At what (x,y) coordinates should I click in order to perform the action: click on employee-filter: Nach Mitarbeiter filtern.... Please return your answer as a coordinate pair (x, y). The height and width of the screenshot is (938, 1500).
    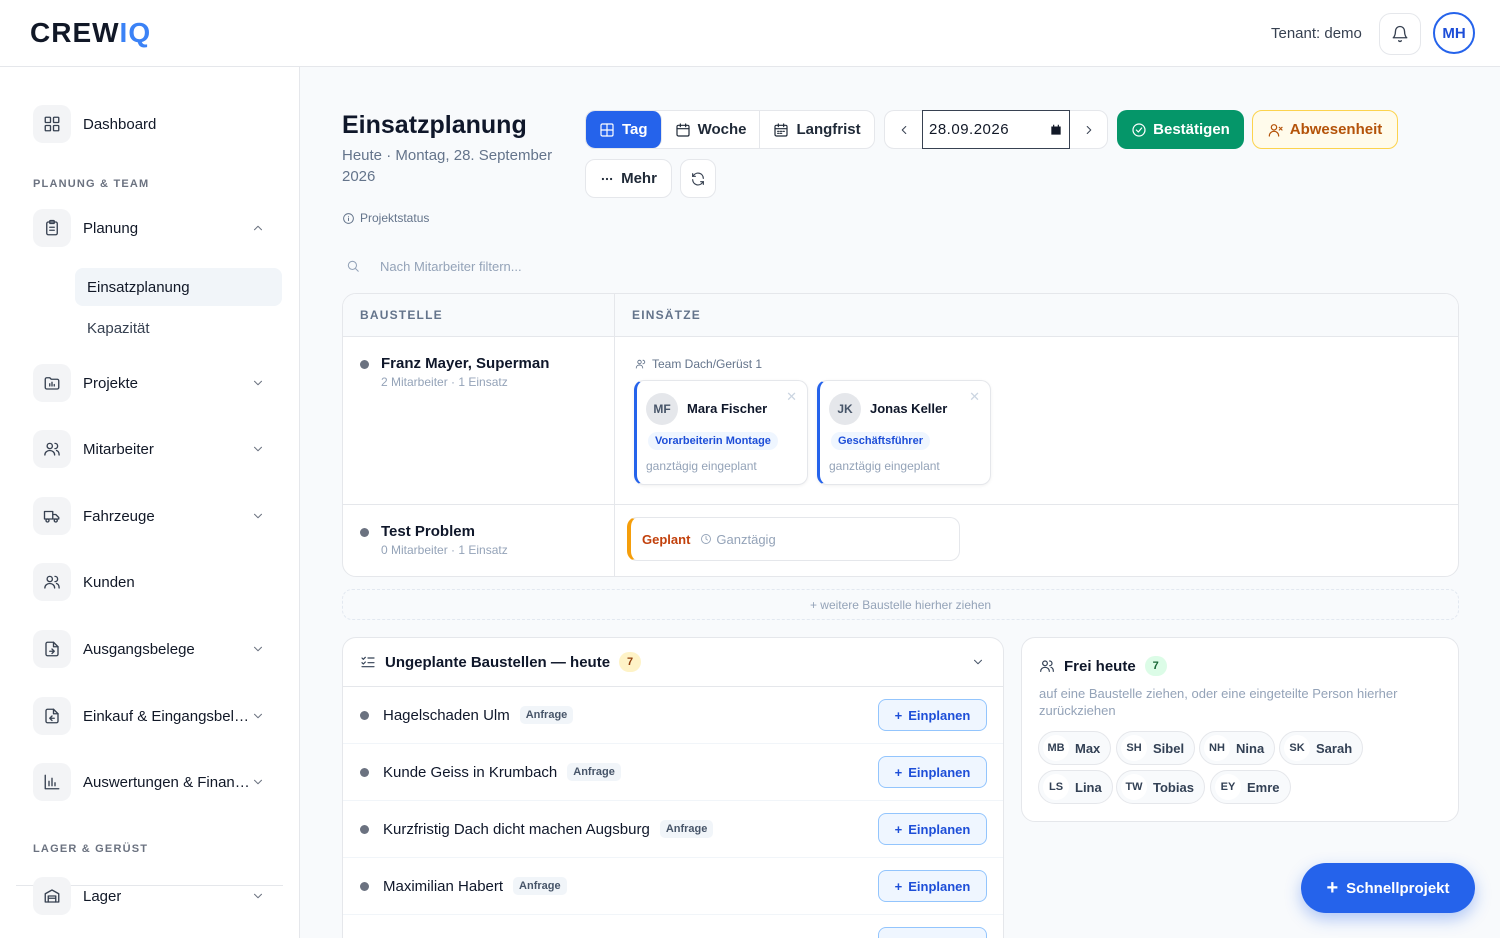
    Looking at the image, I should click on (592, 266).